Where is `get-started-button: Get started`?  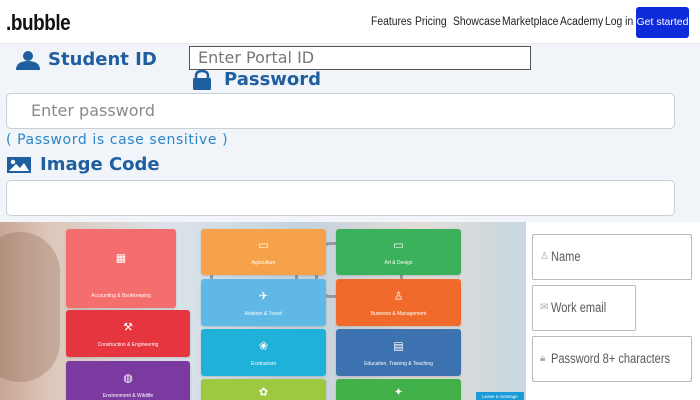 get-started-button: Get started is located at coordinates (662, 22).